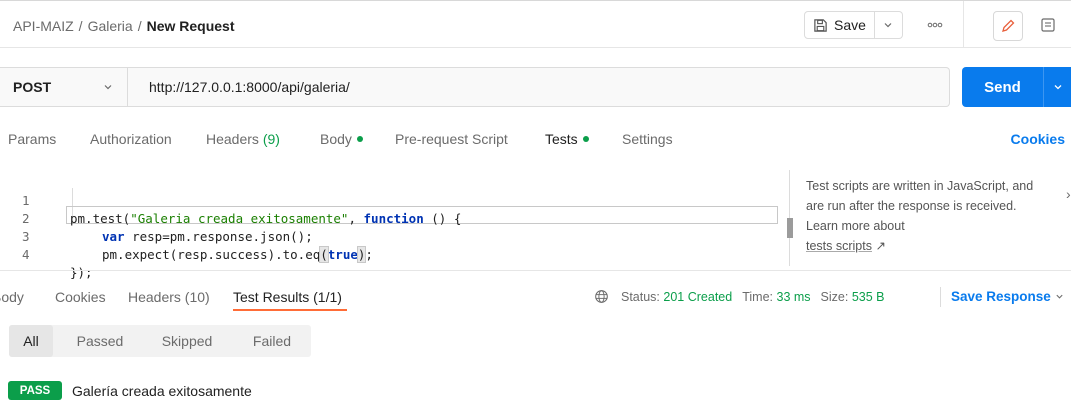  What do you see at coordinates (80, 297) in the screenshot?
I see `response-tab-cookies: Cookies` at bounding box center [80, 297].